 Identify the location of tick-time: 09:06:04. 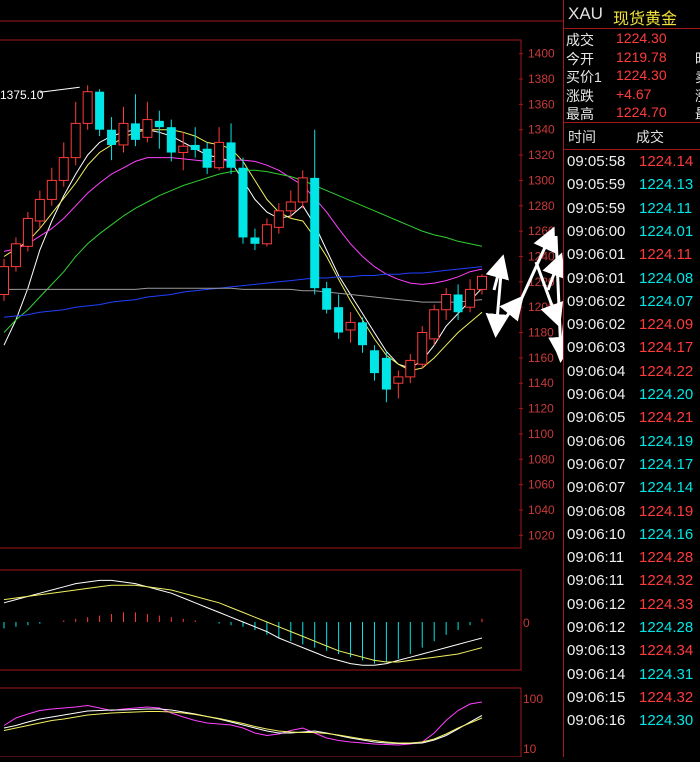
(596, 371).